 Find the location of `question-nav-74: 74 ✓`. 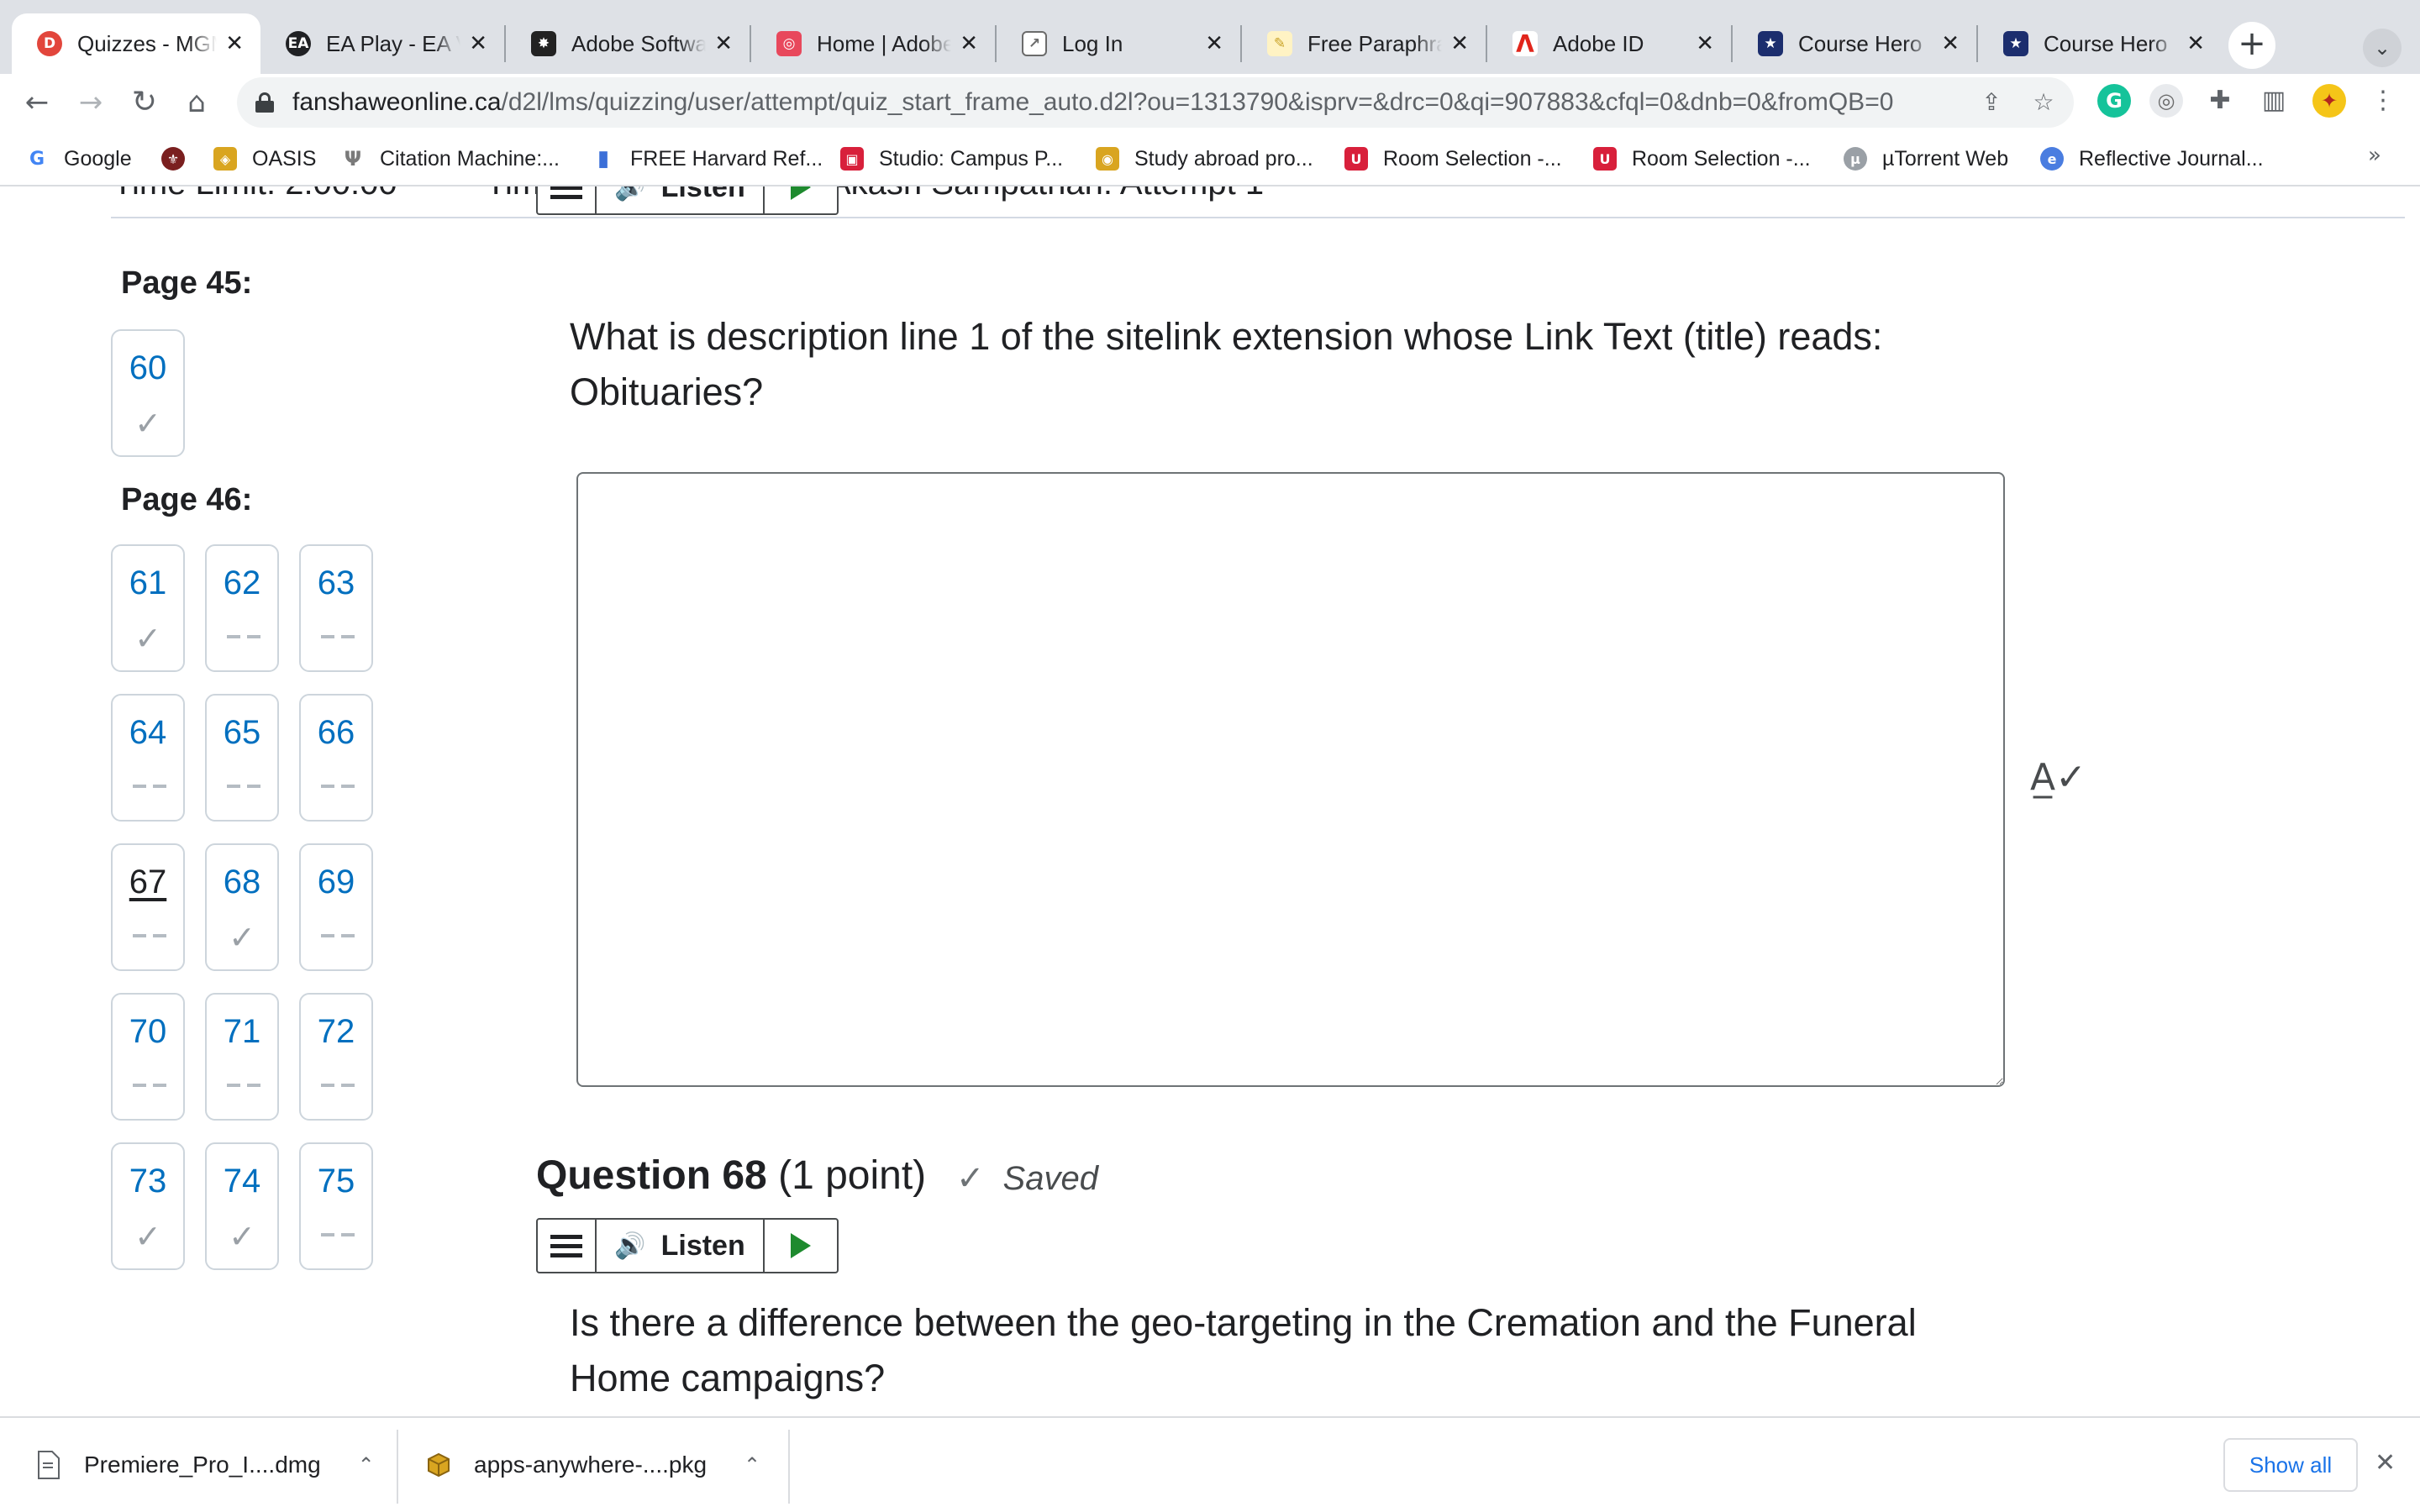

question-nav-74: 74 ✓ is located at coordinates (242, 1206).